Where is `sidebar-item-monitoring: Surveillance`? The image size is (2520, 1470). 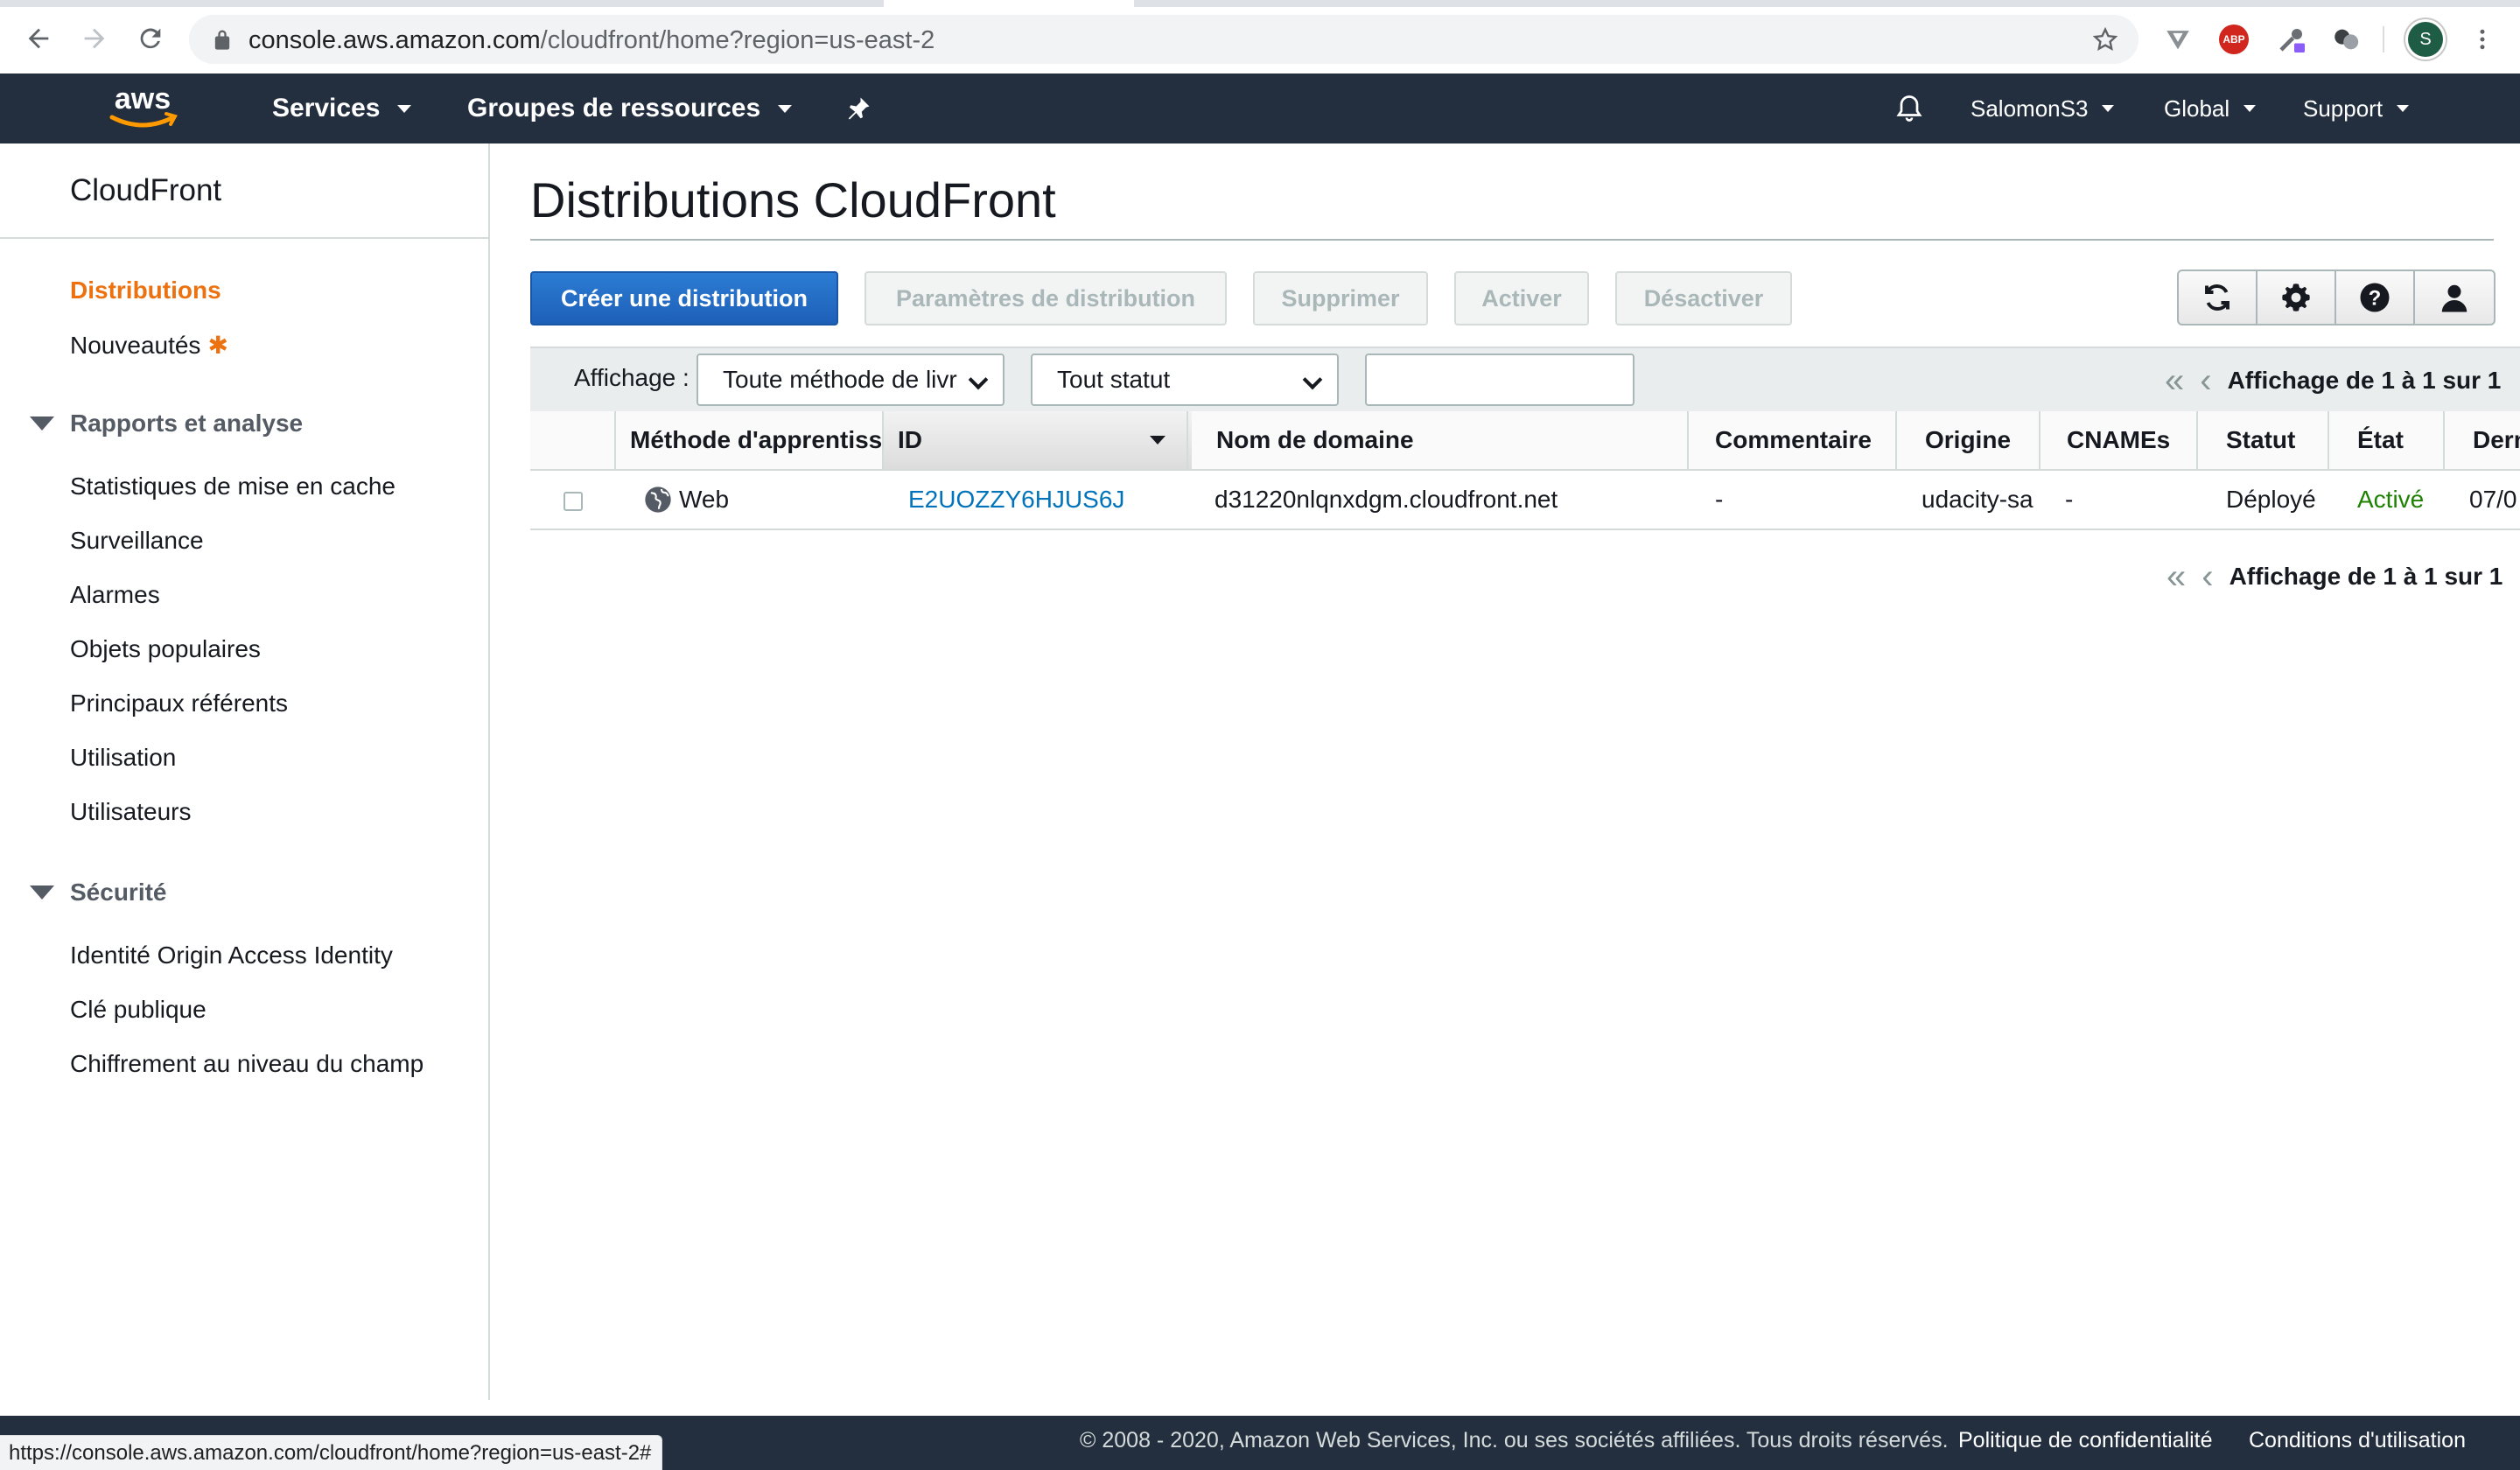
sidebar-item-monitoring: Surveillance is located at coordinates (137, 541).